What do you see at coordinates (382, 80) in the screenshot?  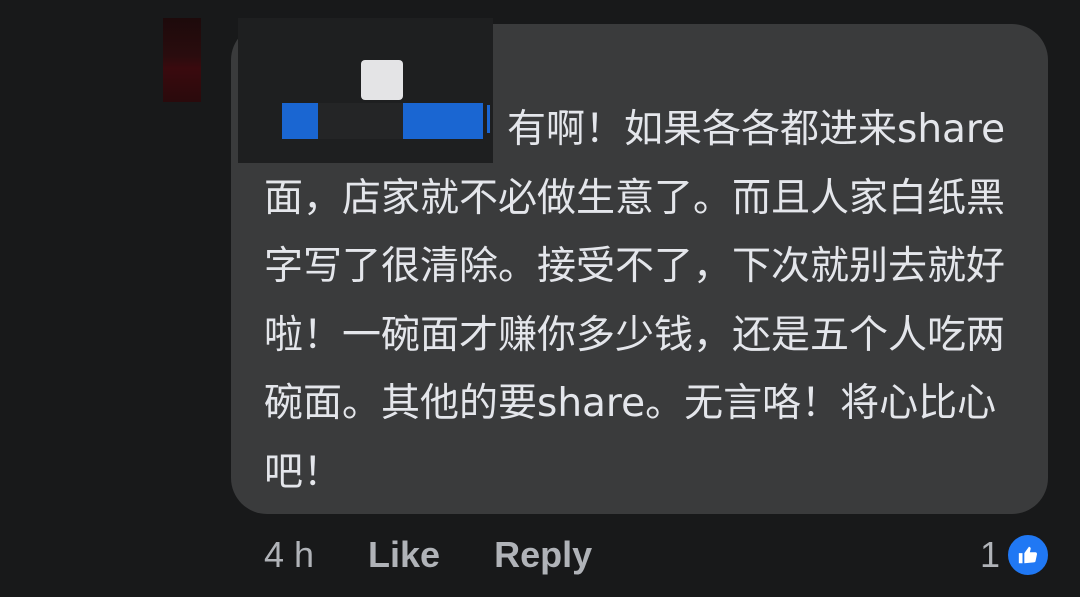 I see `redaction-mark` at bounding box center [382, 80].